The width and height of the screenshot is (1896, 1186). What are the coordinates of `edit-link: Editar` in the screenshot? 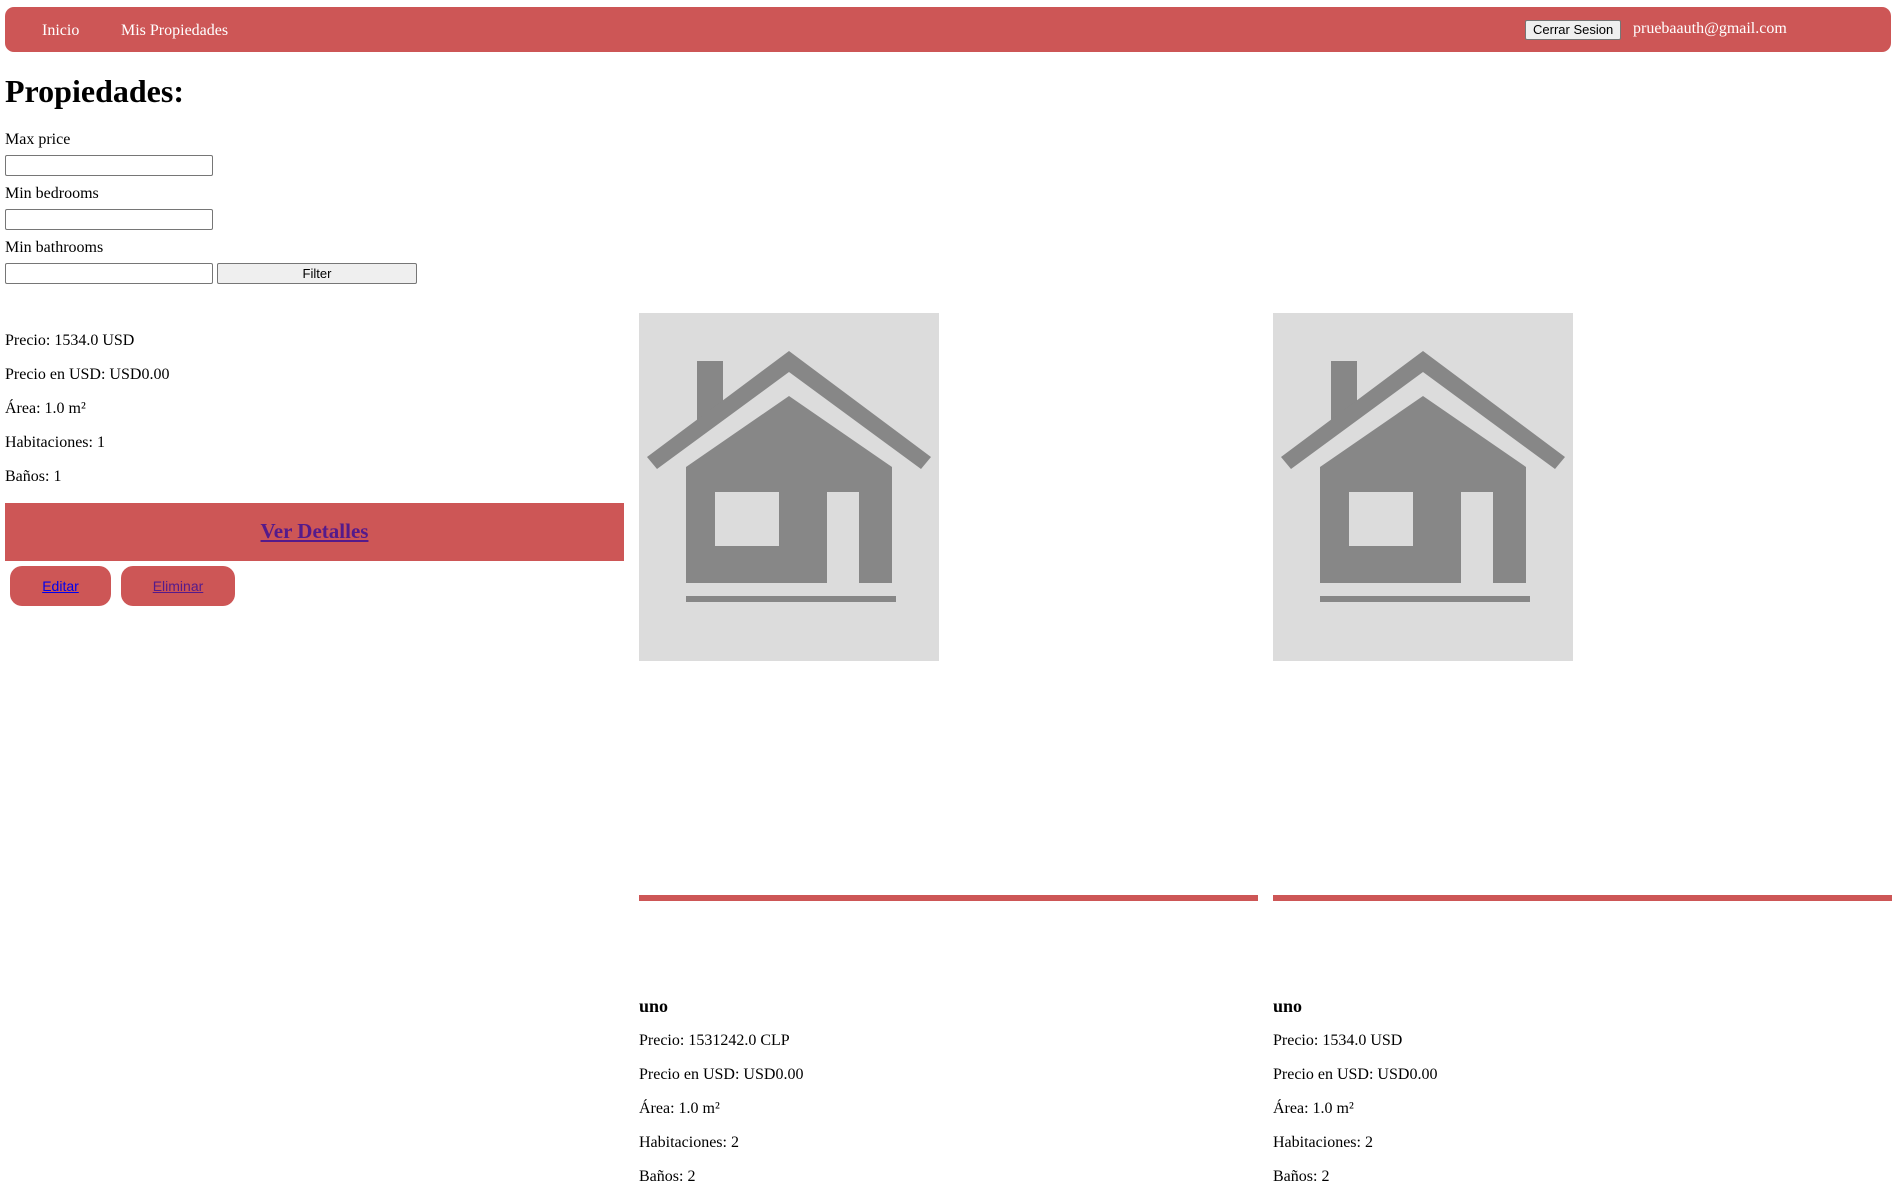 It's located at (60, 586).